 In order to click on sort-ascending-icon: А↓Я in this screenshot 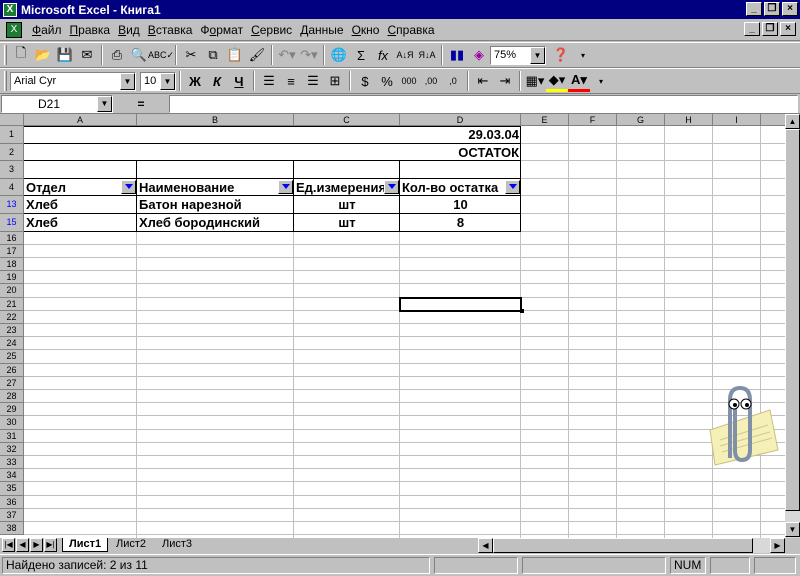, I will do `click(405, 55)`.